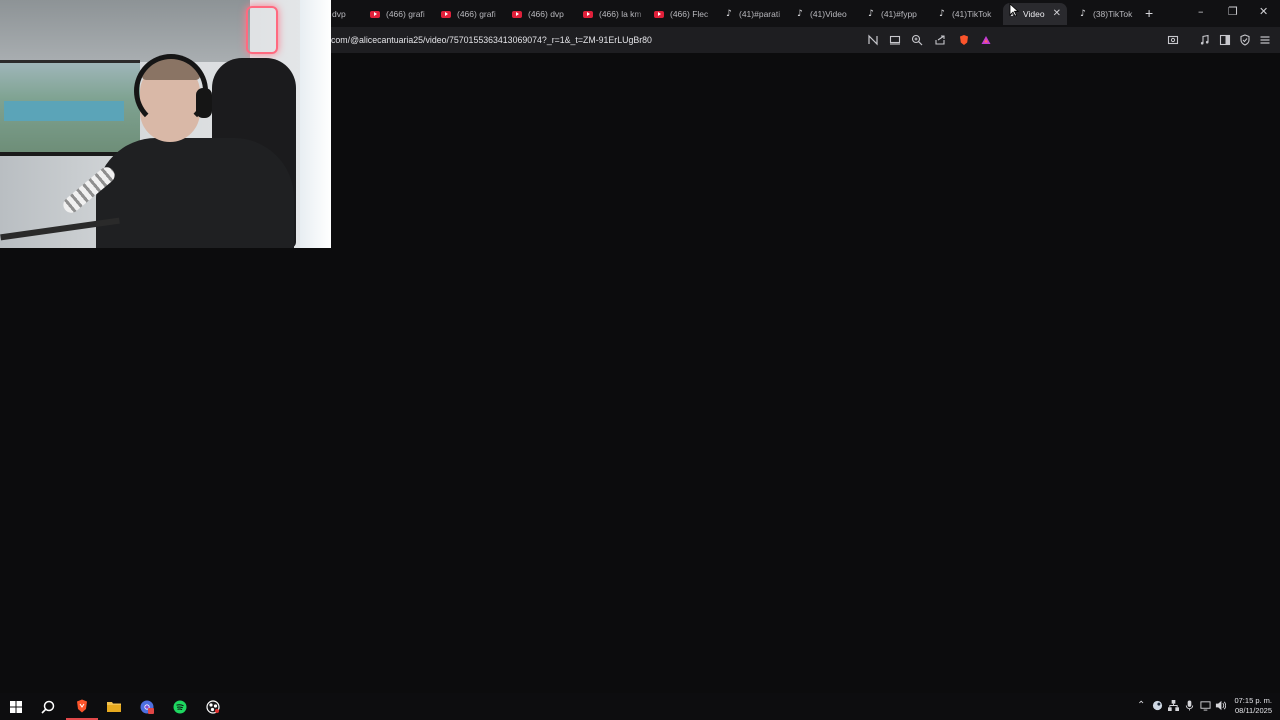  Describe the element at coordinates (541, 14) in the screenshot. I see `tab-3: (466) dvp` at that location.